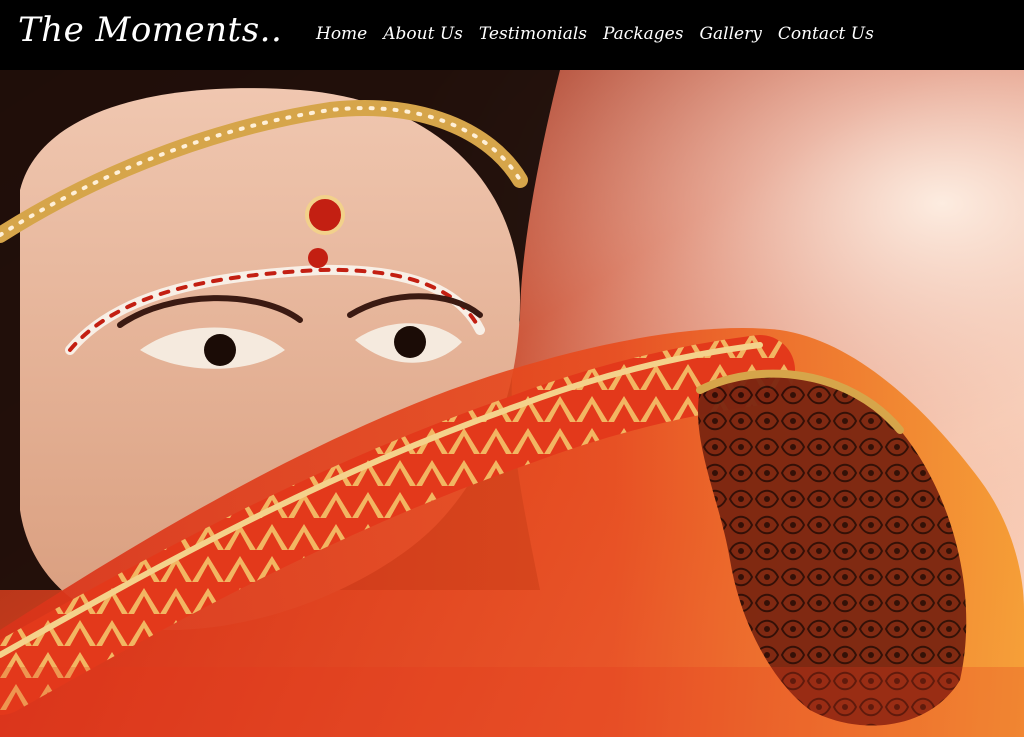  Describe the element at coordinates (427, 34) in the screenshot. I see `nav-link-about-us: About Us` at that location.